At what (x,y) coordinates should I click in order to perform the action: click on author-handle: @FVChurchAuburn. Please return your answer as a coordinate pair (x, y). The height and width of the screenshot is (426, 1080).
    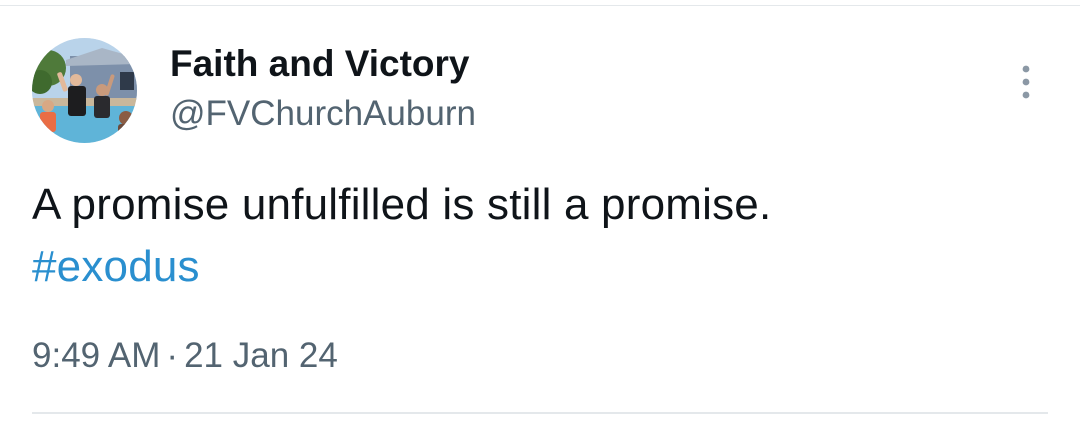
    Looking at the image, I should click on (323, 114).